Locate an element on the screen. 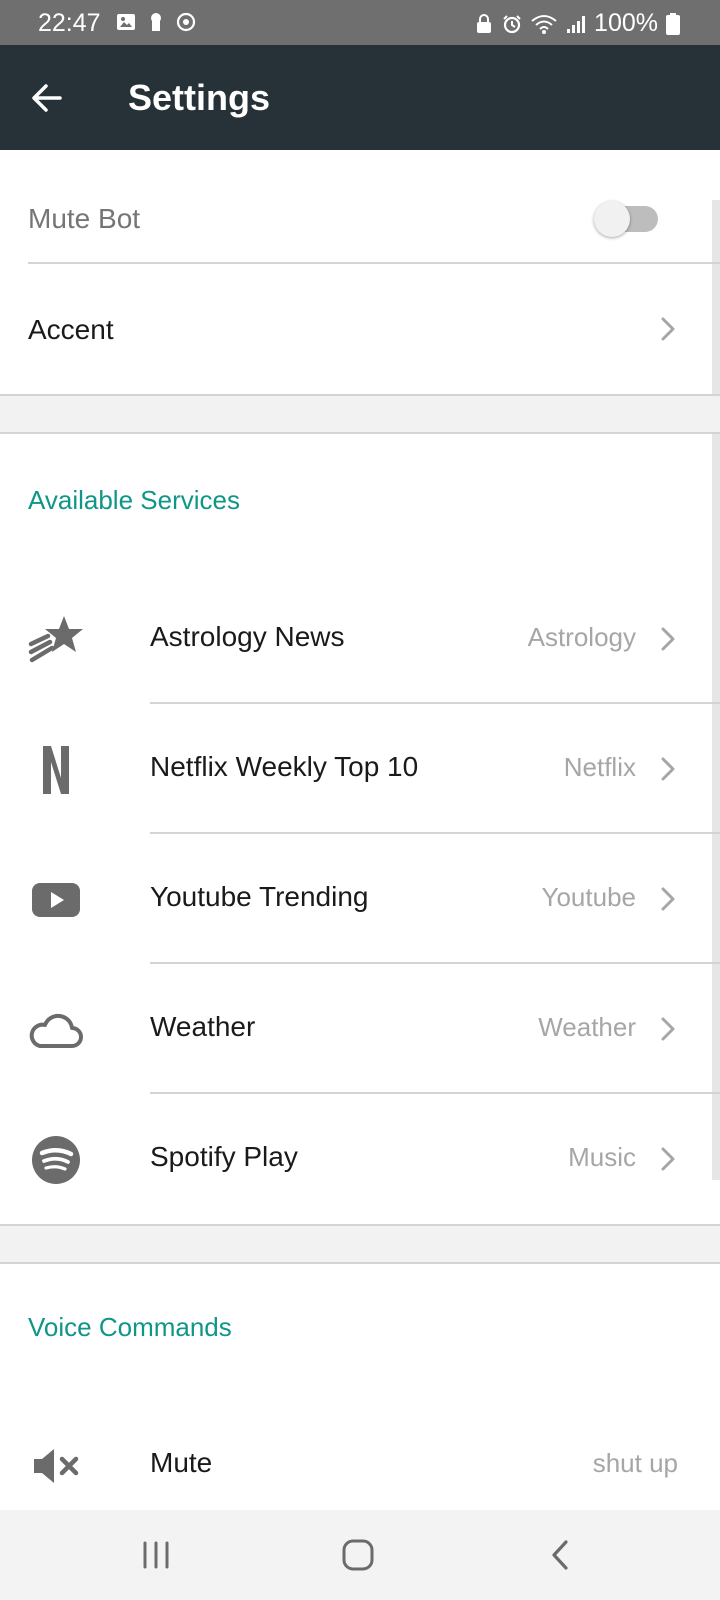 The width and height of the screenshot is (720, 1600). lock-icon is located at coordinates (484, 23).